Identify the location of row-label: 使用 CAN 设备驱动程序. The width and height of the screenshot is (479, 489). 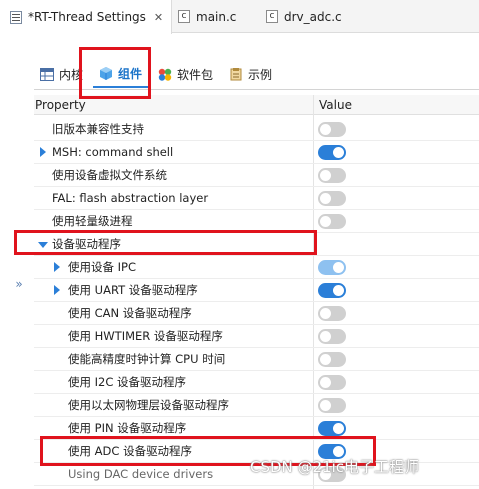
(130, 313).